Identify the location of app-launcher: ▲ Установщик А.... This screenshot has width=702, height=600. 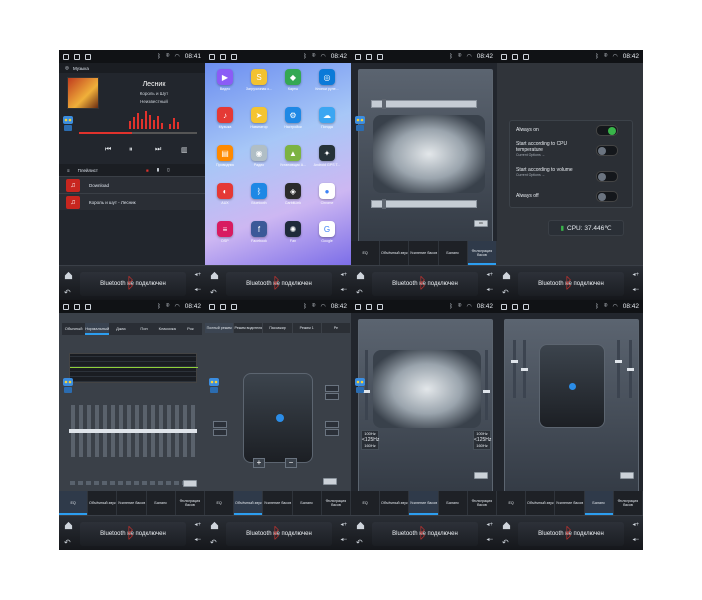
(293, 156).